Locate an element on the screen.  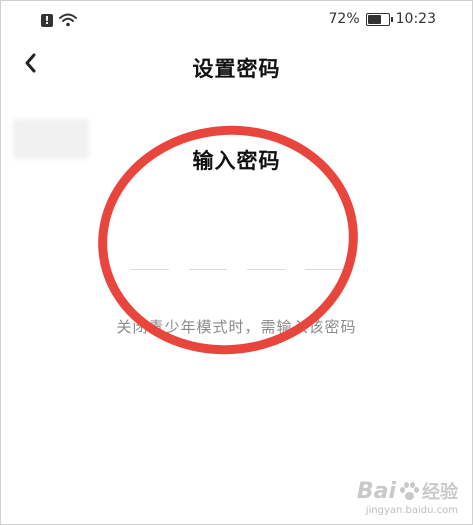
status-right: 72% 10:23 is located at coordinates (382, 19).